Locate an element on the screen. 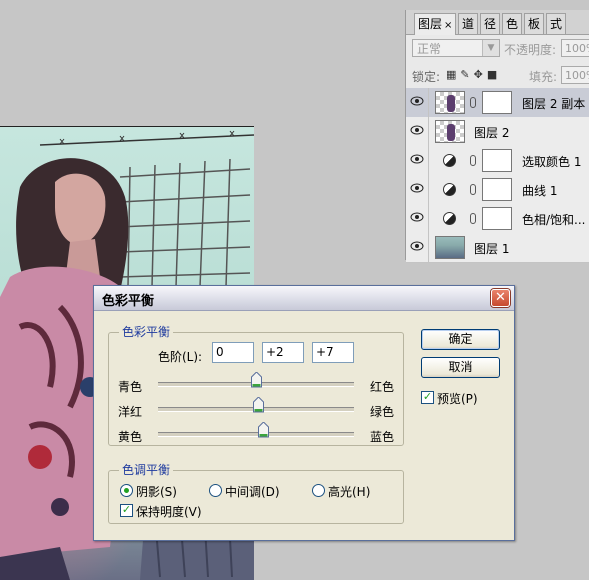  layer-name: 图层 2 is located at coordinates (492, 133).